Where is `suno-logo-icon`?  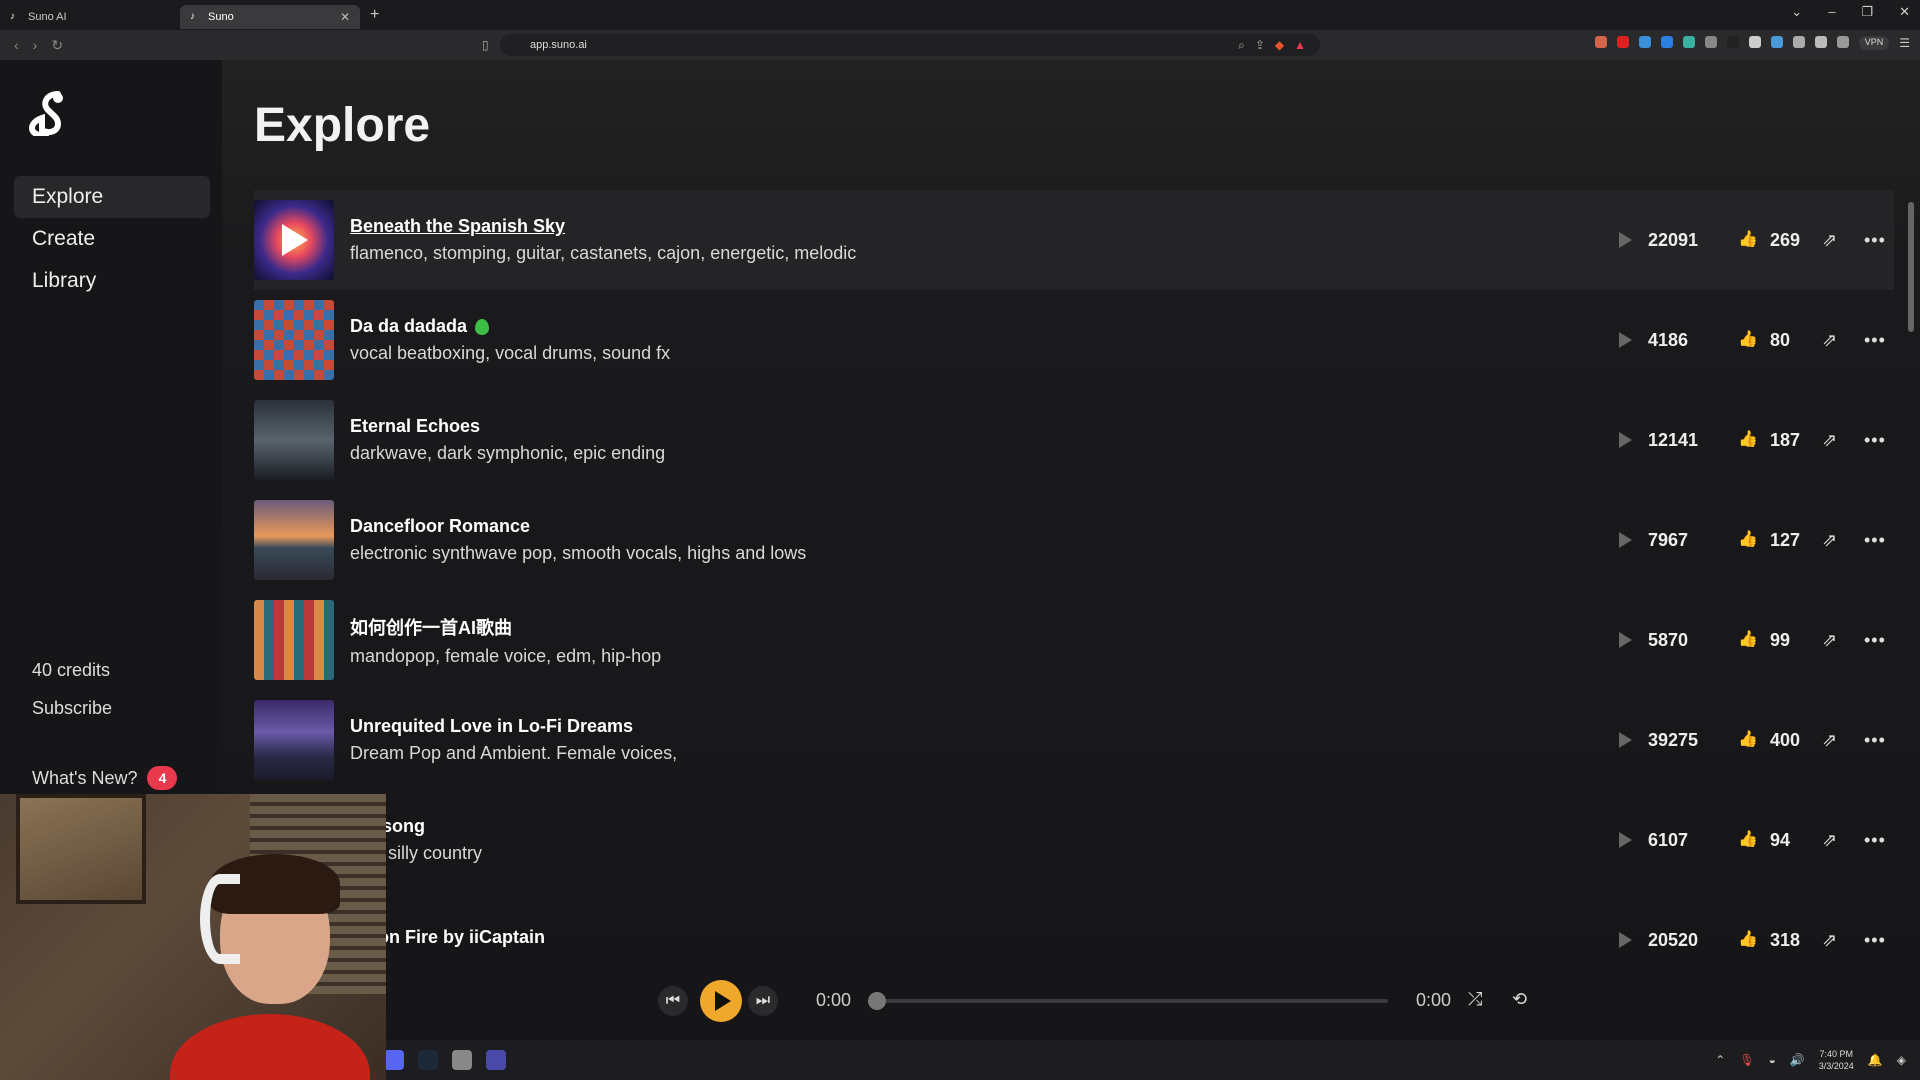
suno-logo-icon is located at coordinates (51, 113).